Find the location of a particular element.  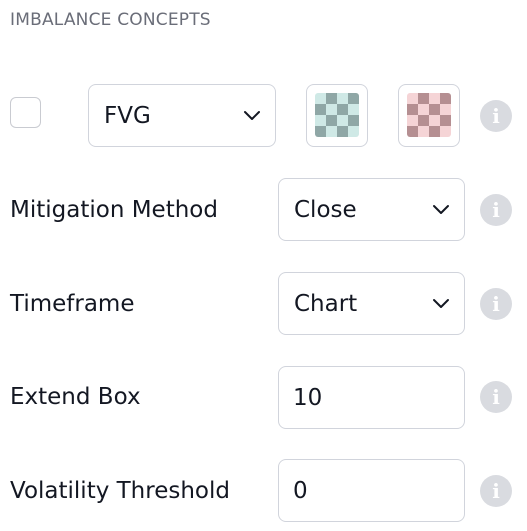

timeframe-select: Chart is located at coordinates (371, 303).